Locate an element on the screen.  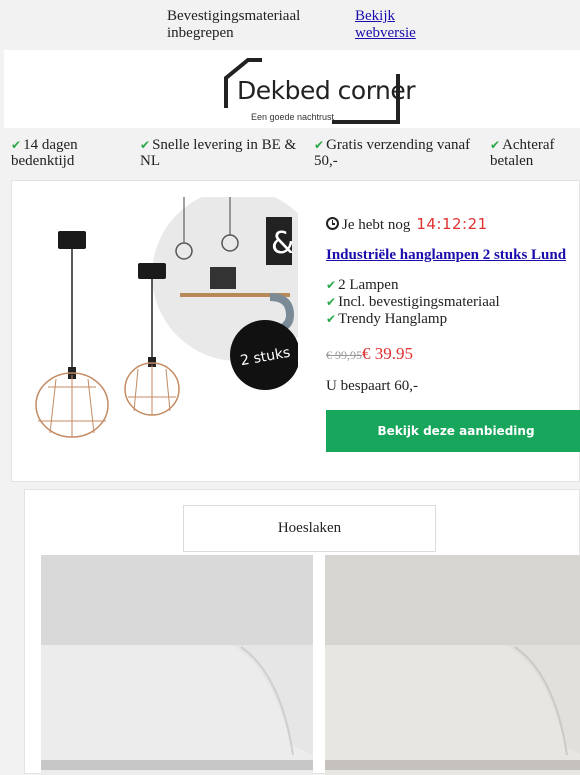
header: Dekbed corner Een goede nachtrust is located at coordinates (292, 89).